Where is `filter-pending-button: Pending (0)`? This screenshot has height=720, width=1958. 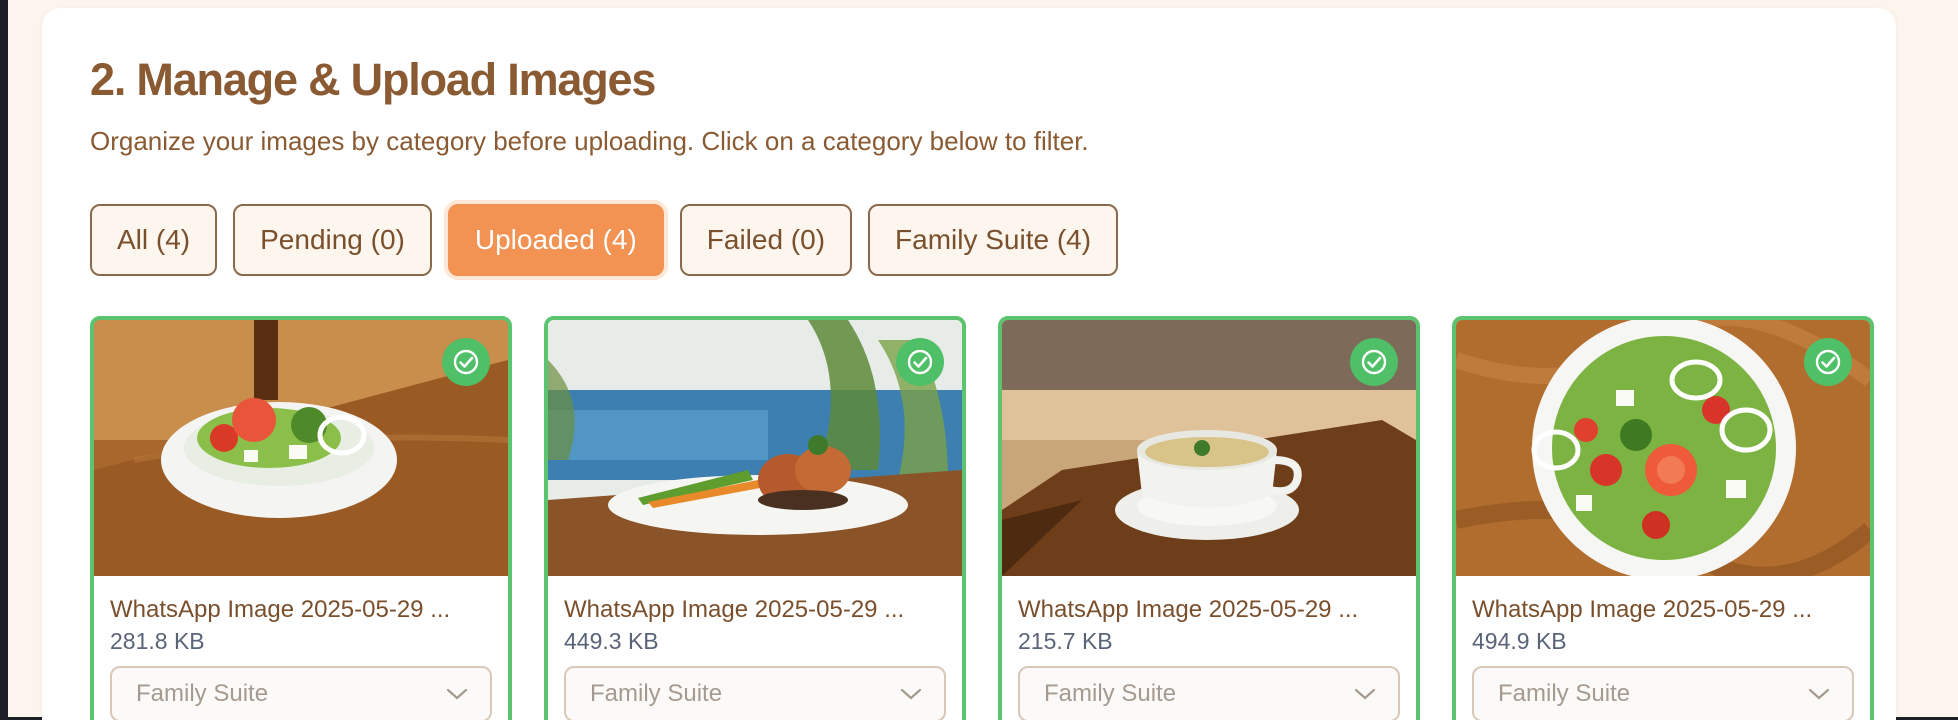
filter-pending-button: Pending (0) is located at coordinates (332, 240).